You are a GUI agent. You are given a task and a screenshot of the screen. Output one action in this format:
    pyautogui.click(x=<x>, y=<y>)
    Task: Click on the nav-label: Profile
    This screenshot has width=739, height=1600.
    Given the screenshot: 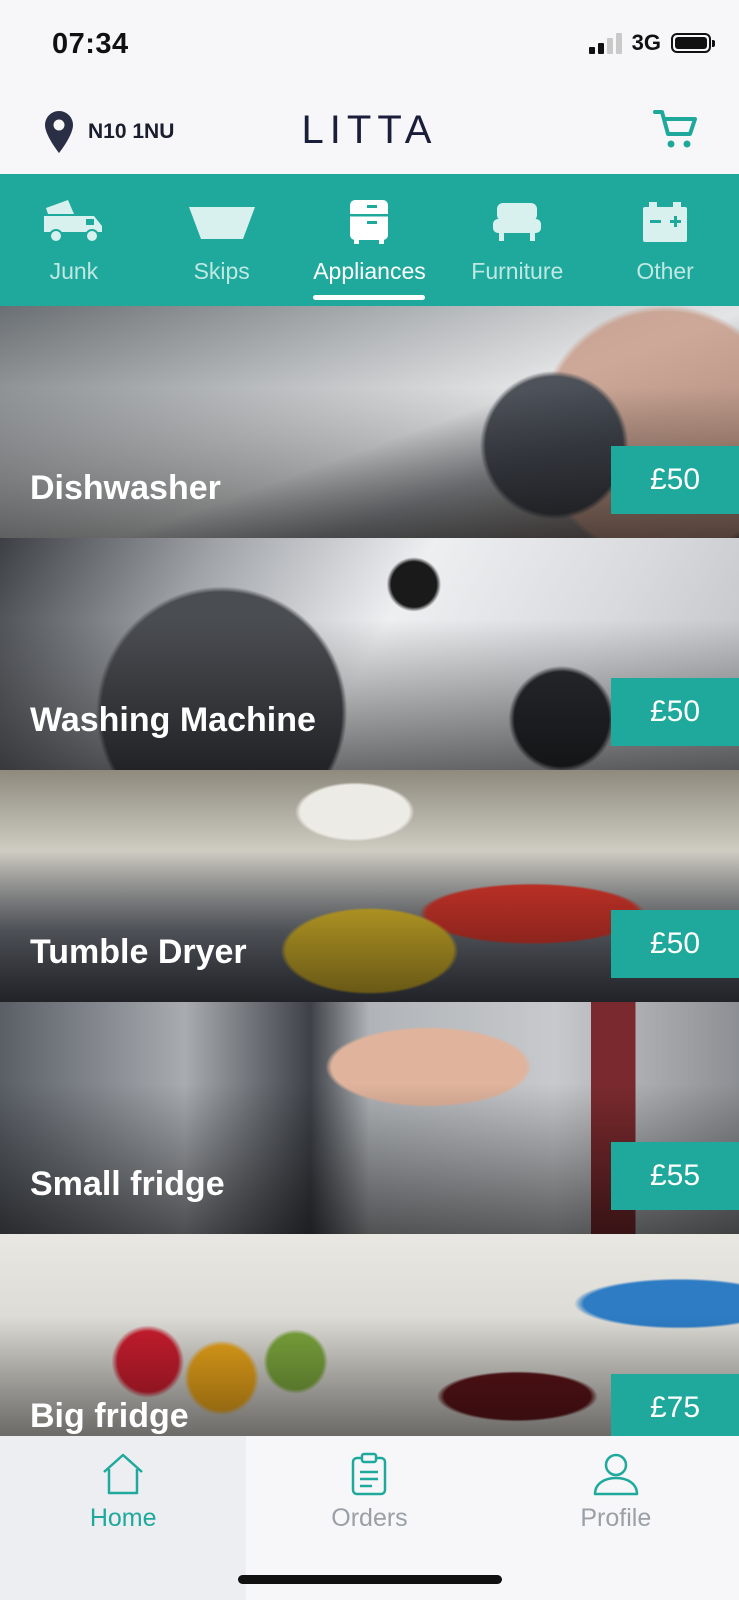 What is the action you would take?
    pyautogui.click(x=616, y=1518)
    